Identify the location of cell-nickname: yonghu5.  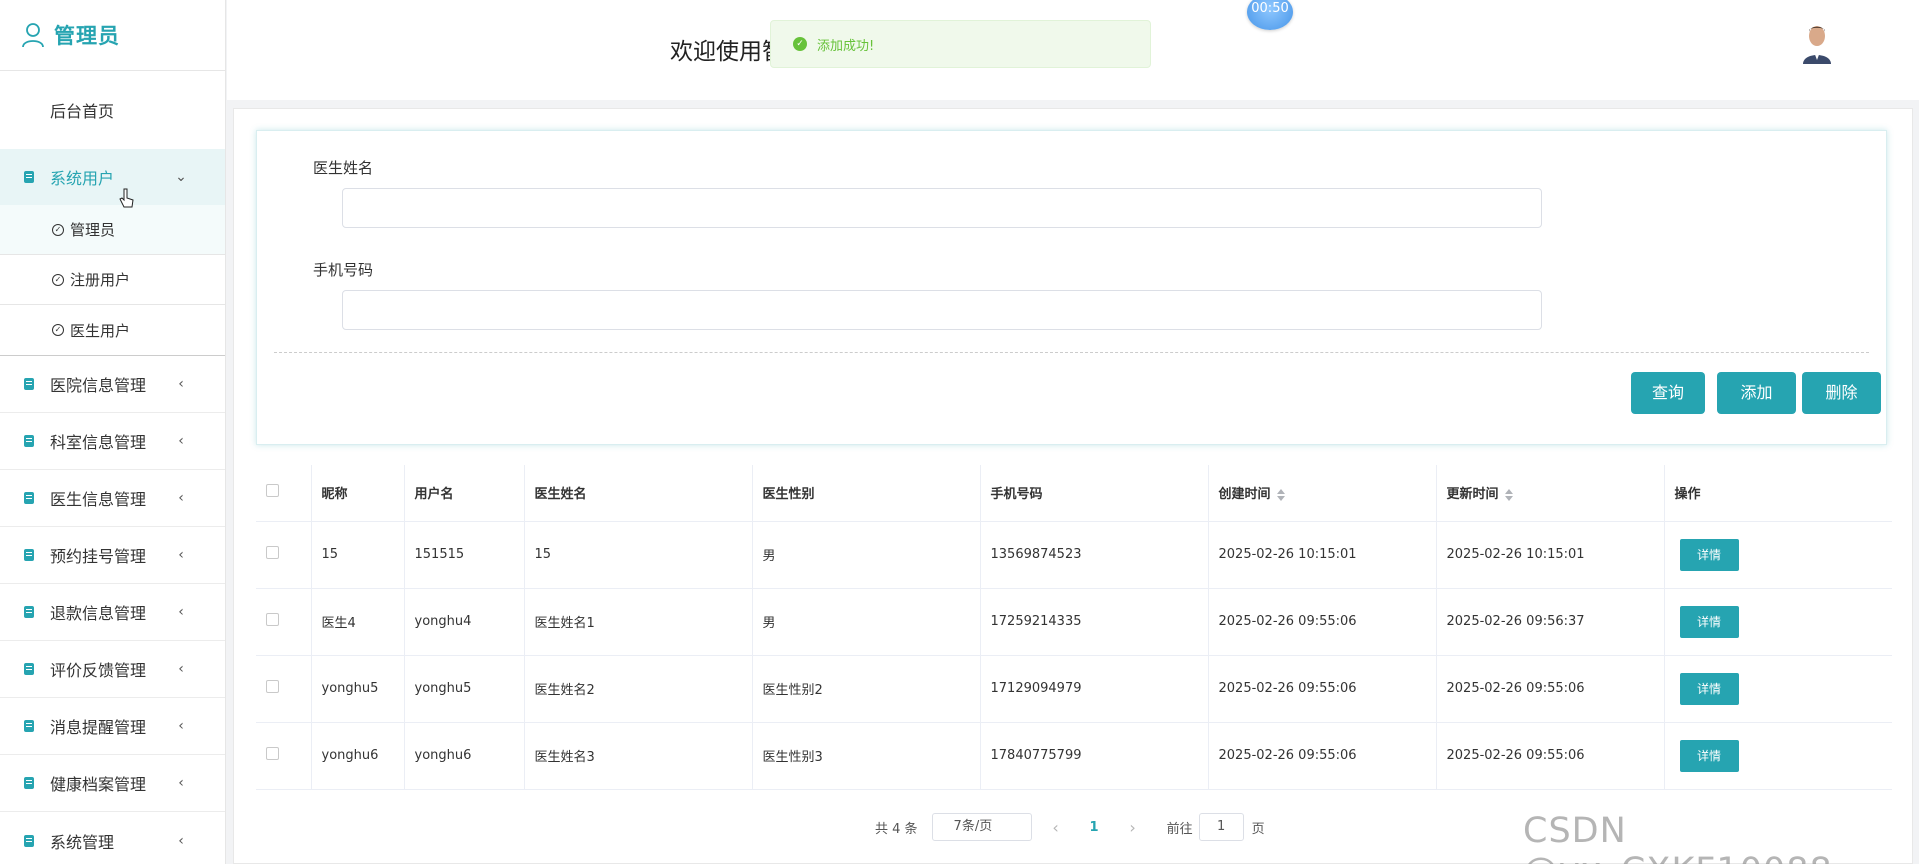
(358, 689).